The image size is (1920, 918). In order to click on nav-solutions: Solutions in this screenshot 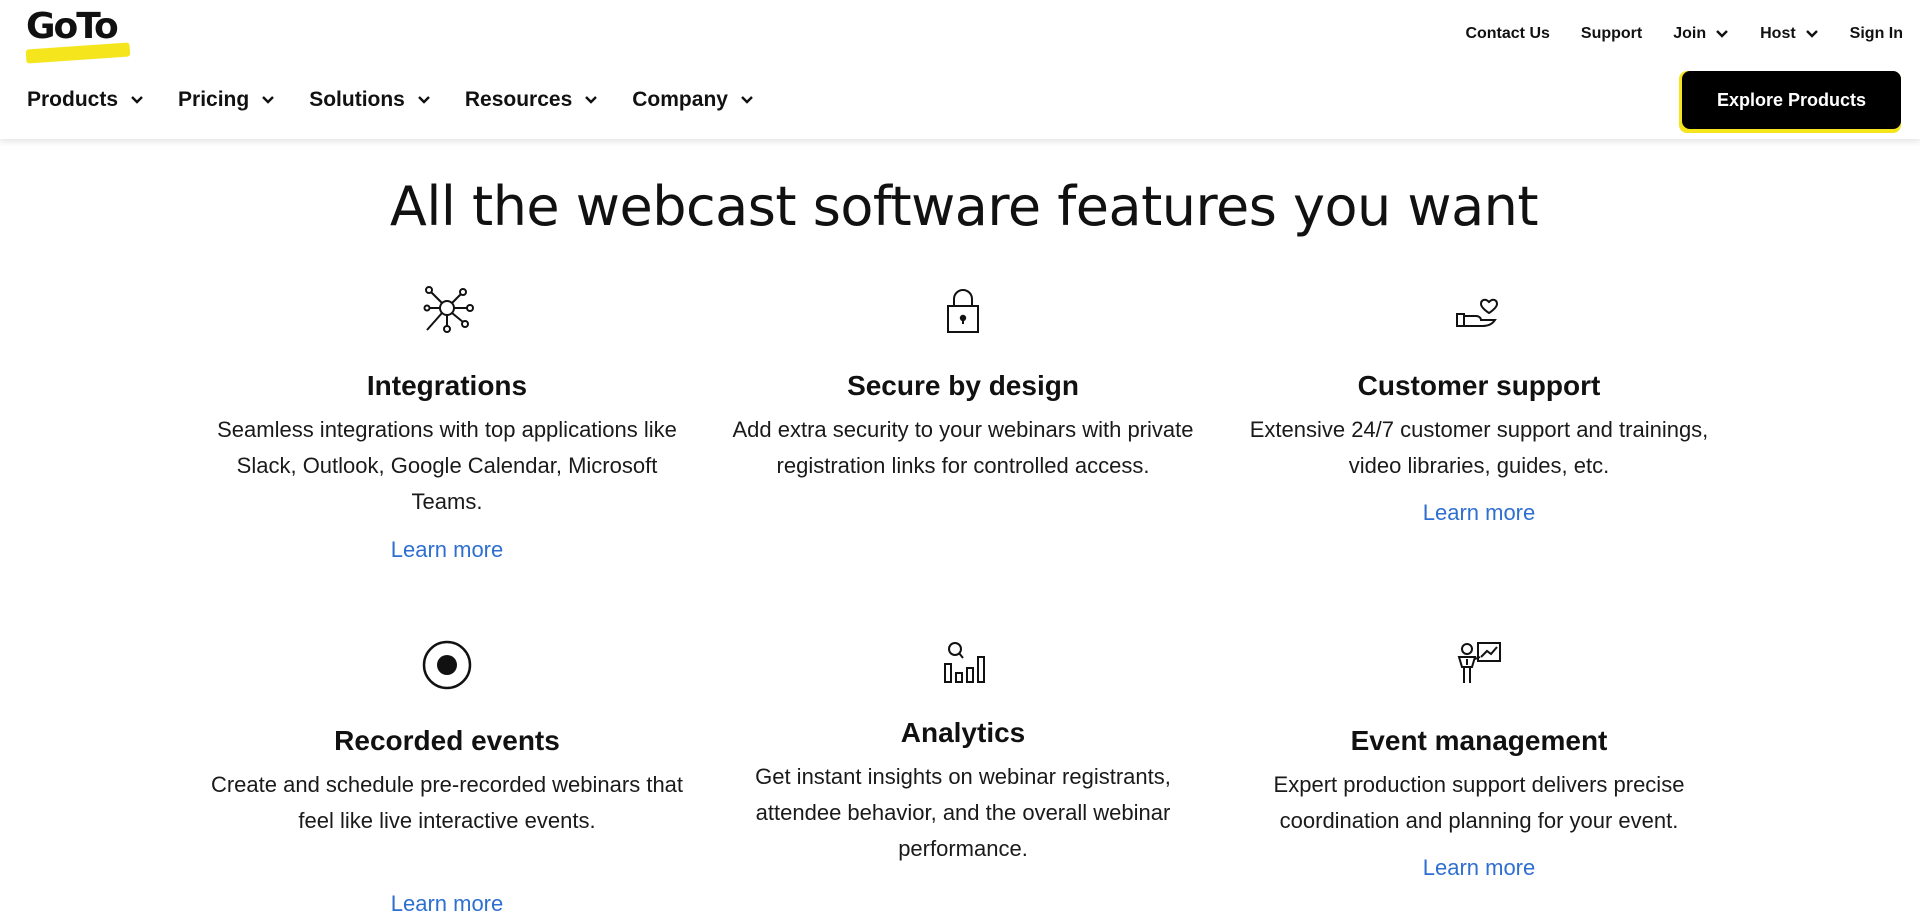, I will do `click(370, 100)`.